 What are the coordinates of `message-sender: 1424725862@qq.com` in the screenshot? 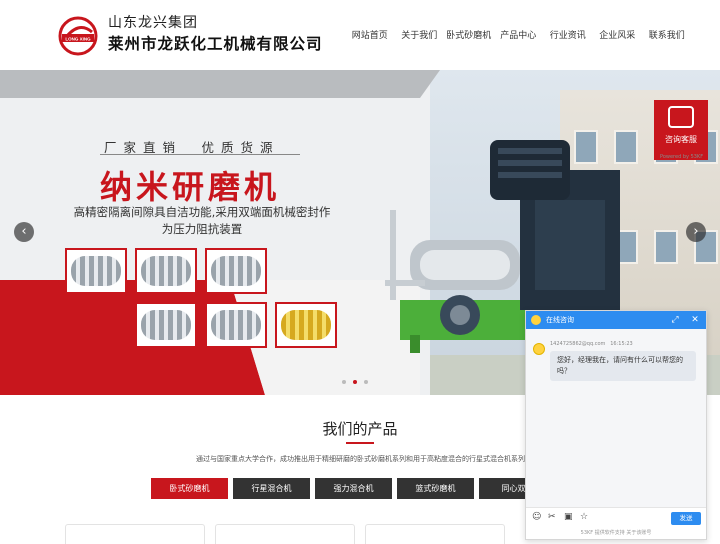 It's located at (578, 344).